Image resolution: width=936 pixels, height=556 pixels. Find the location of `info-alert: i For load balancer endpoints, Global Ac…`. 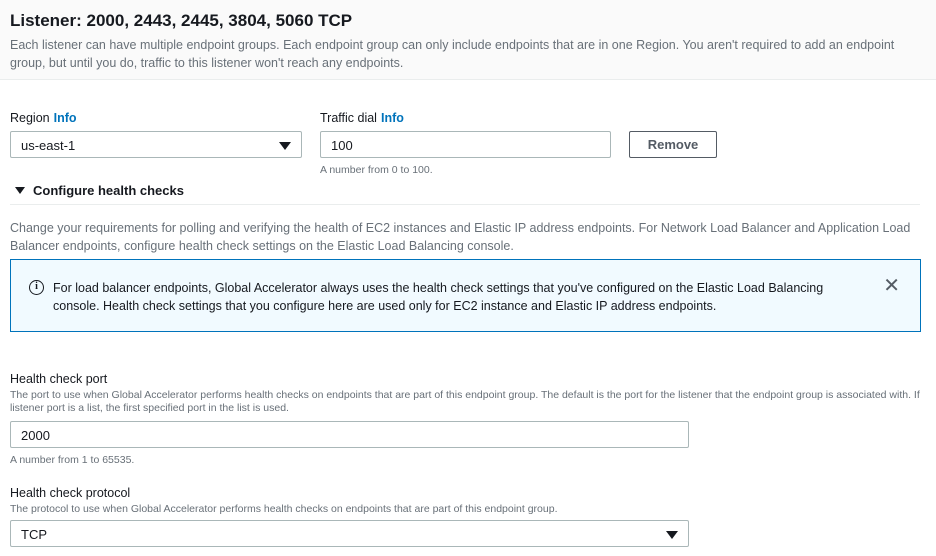

info-alert: i For load balancer endpoints, Global Ac… is located at coordinates (465, 295).